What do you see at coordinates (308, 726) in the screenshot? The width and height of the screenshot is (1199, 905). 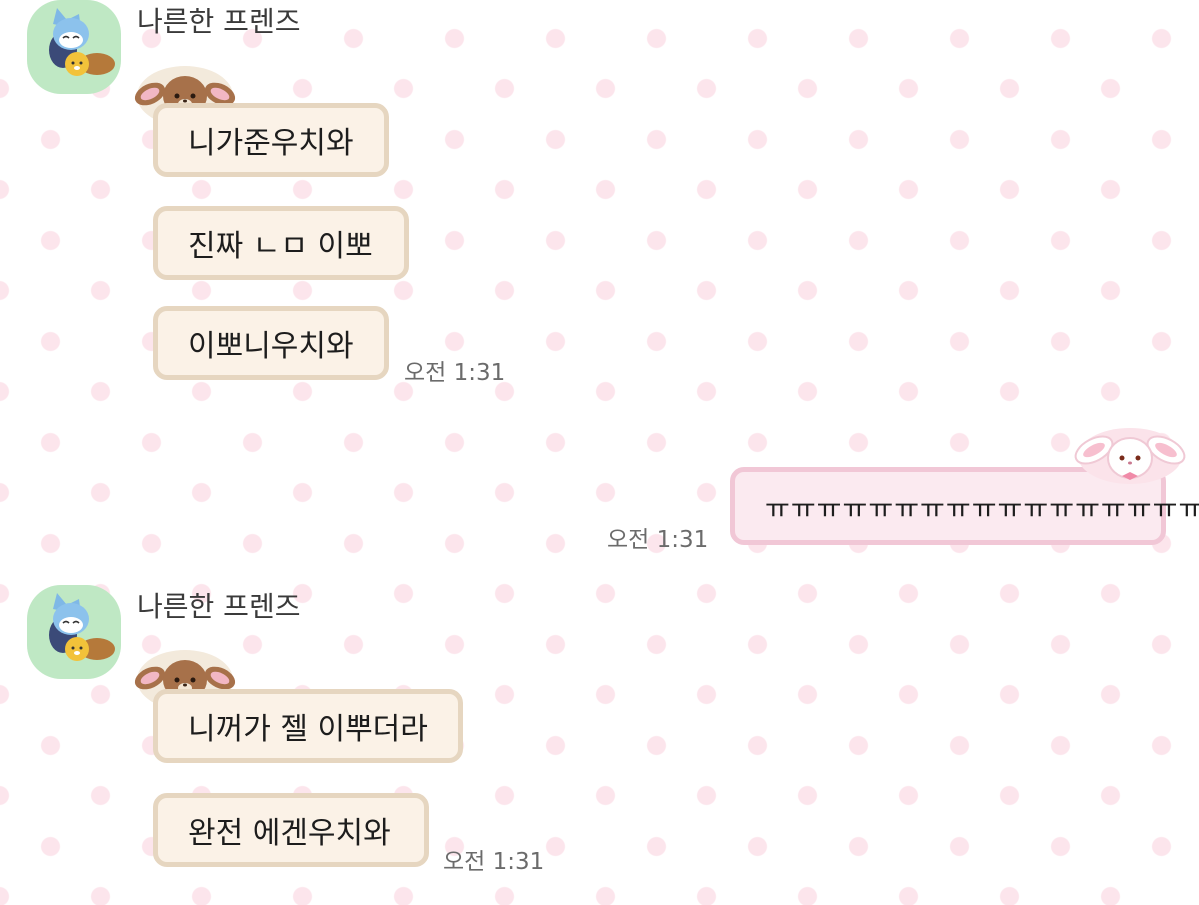 I see `message-bubble: 니꺼가 젤 이뿌더라` at bounding box center [308, 726].